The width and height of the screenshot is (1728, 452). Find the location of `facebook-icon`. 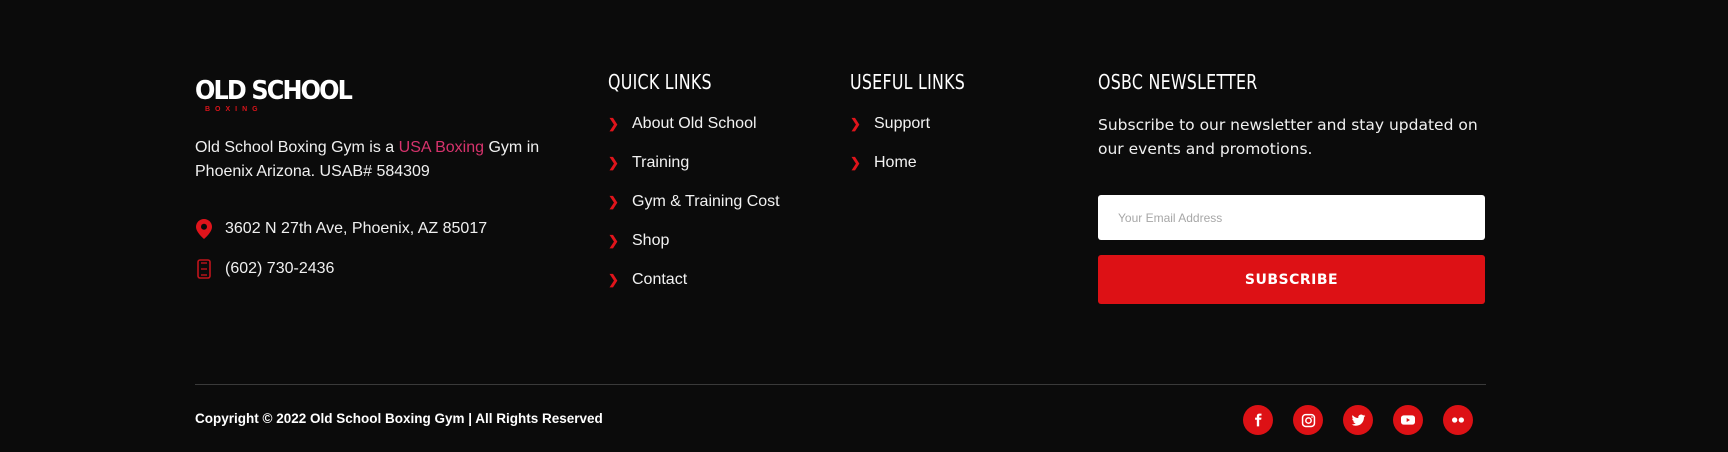

facebook-icon is located at coordinates (1258, 420).